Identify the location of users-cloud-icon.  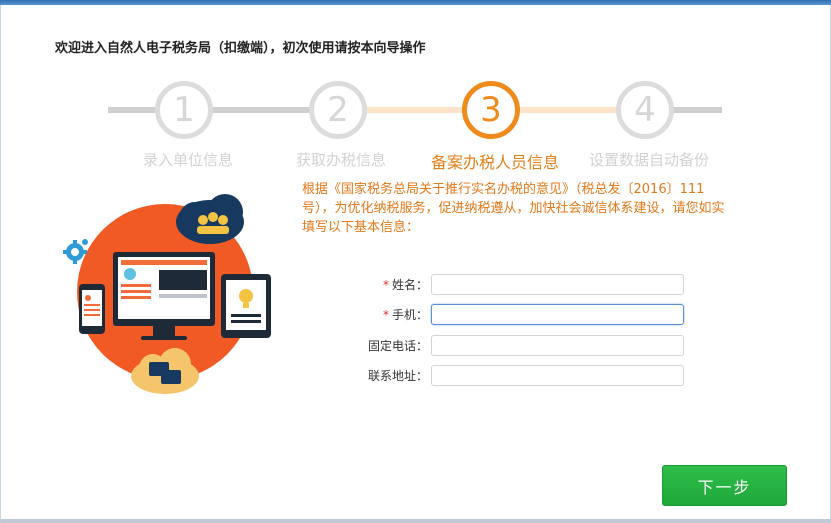
(210, 219).